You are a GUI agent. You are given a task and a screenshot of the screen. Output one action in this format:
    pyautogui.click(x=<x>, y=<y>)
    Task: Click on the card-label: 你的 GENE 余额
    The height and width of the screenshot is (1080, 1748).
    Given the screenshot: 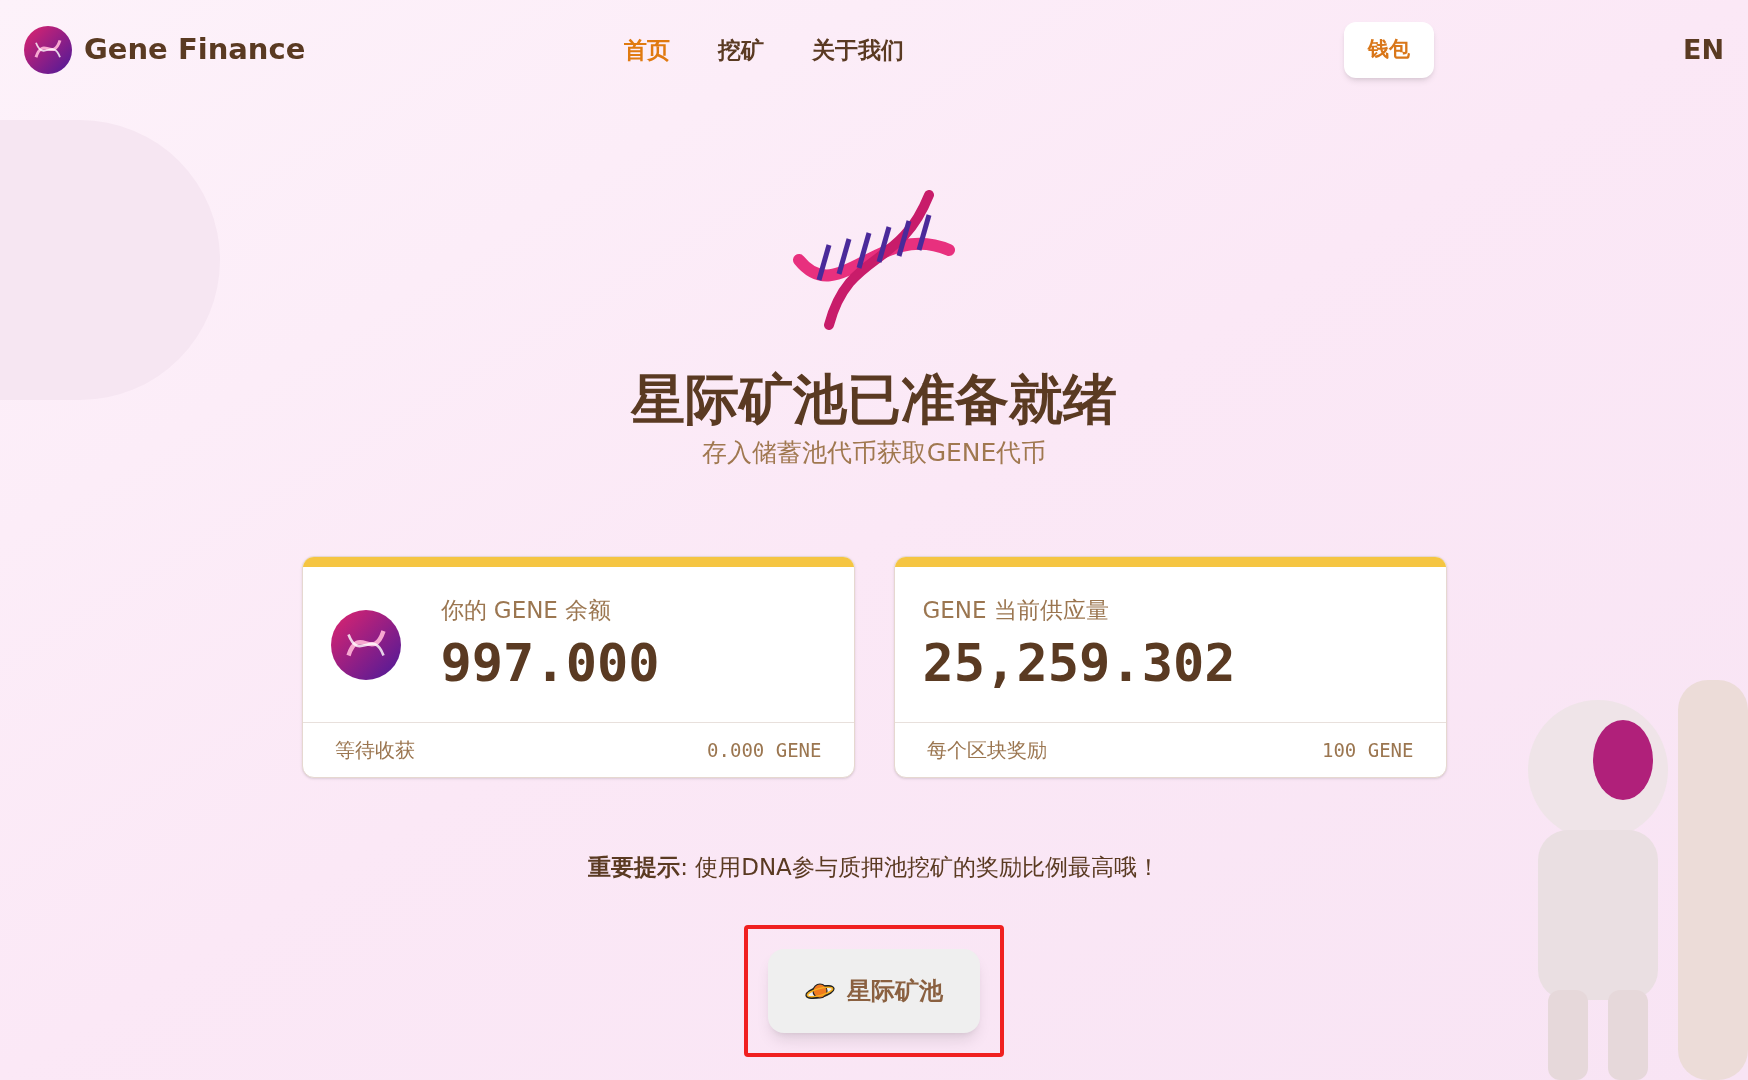 What is the action you would take?
    pyautogui.click(x=526, y=610)
    